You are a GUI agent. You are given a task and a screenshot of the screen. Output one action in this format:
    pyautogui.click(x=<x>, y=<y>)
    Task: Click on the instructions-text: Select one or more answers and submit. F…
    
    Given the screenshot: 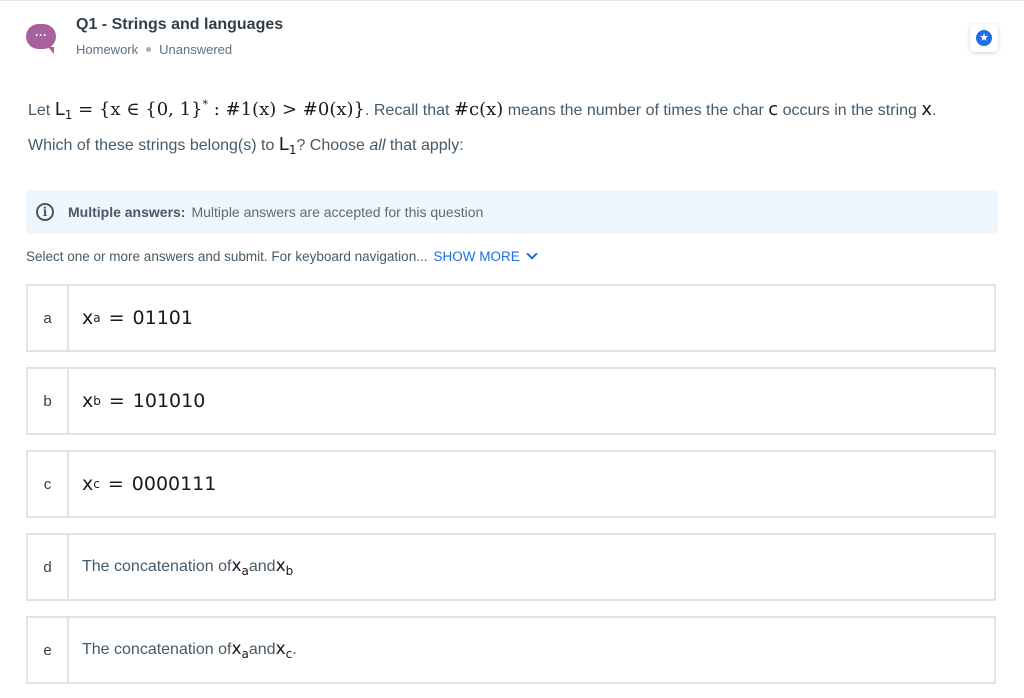 What is the action you would take?
    pyautogui.click(x=227, y=256)
    